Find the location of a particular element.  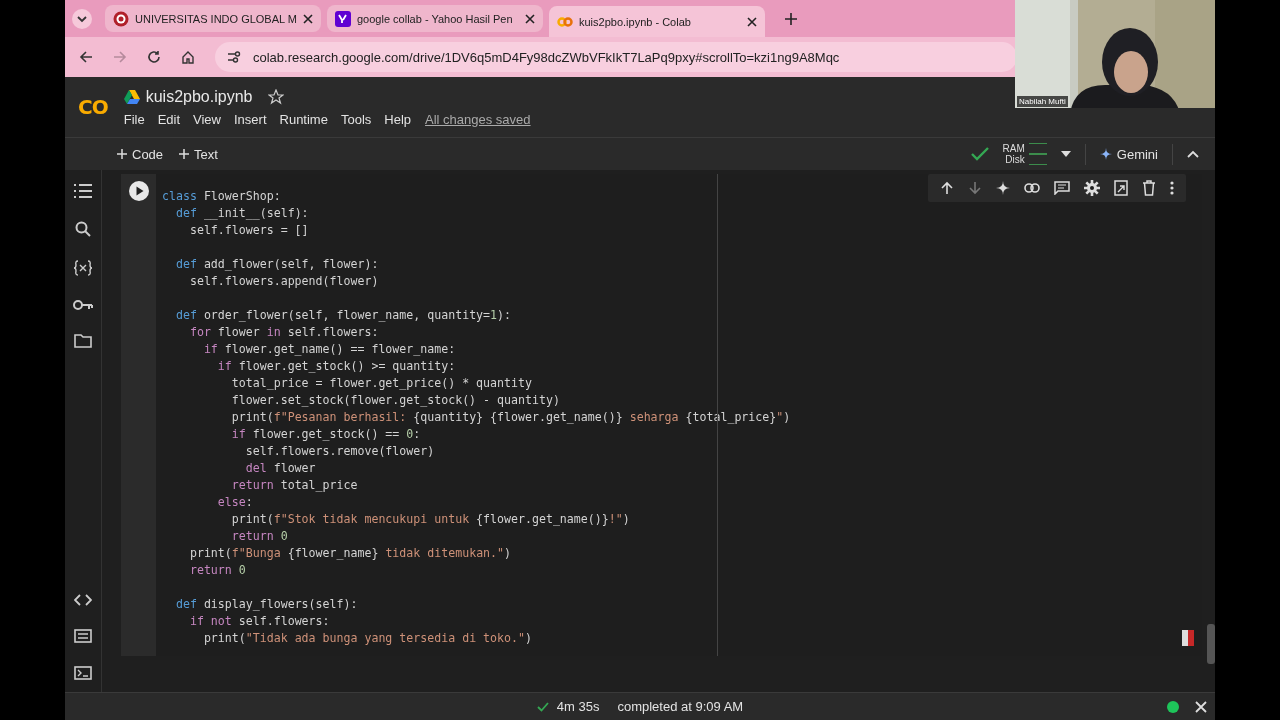

collapse-icon is located at coordinates (1193, 154).